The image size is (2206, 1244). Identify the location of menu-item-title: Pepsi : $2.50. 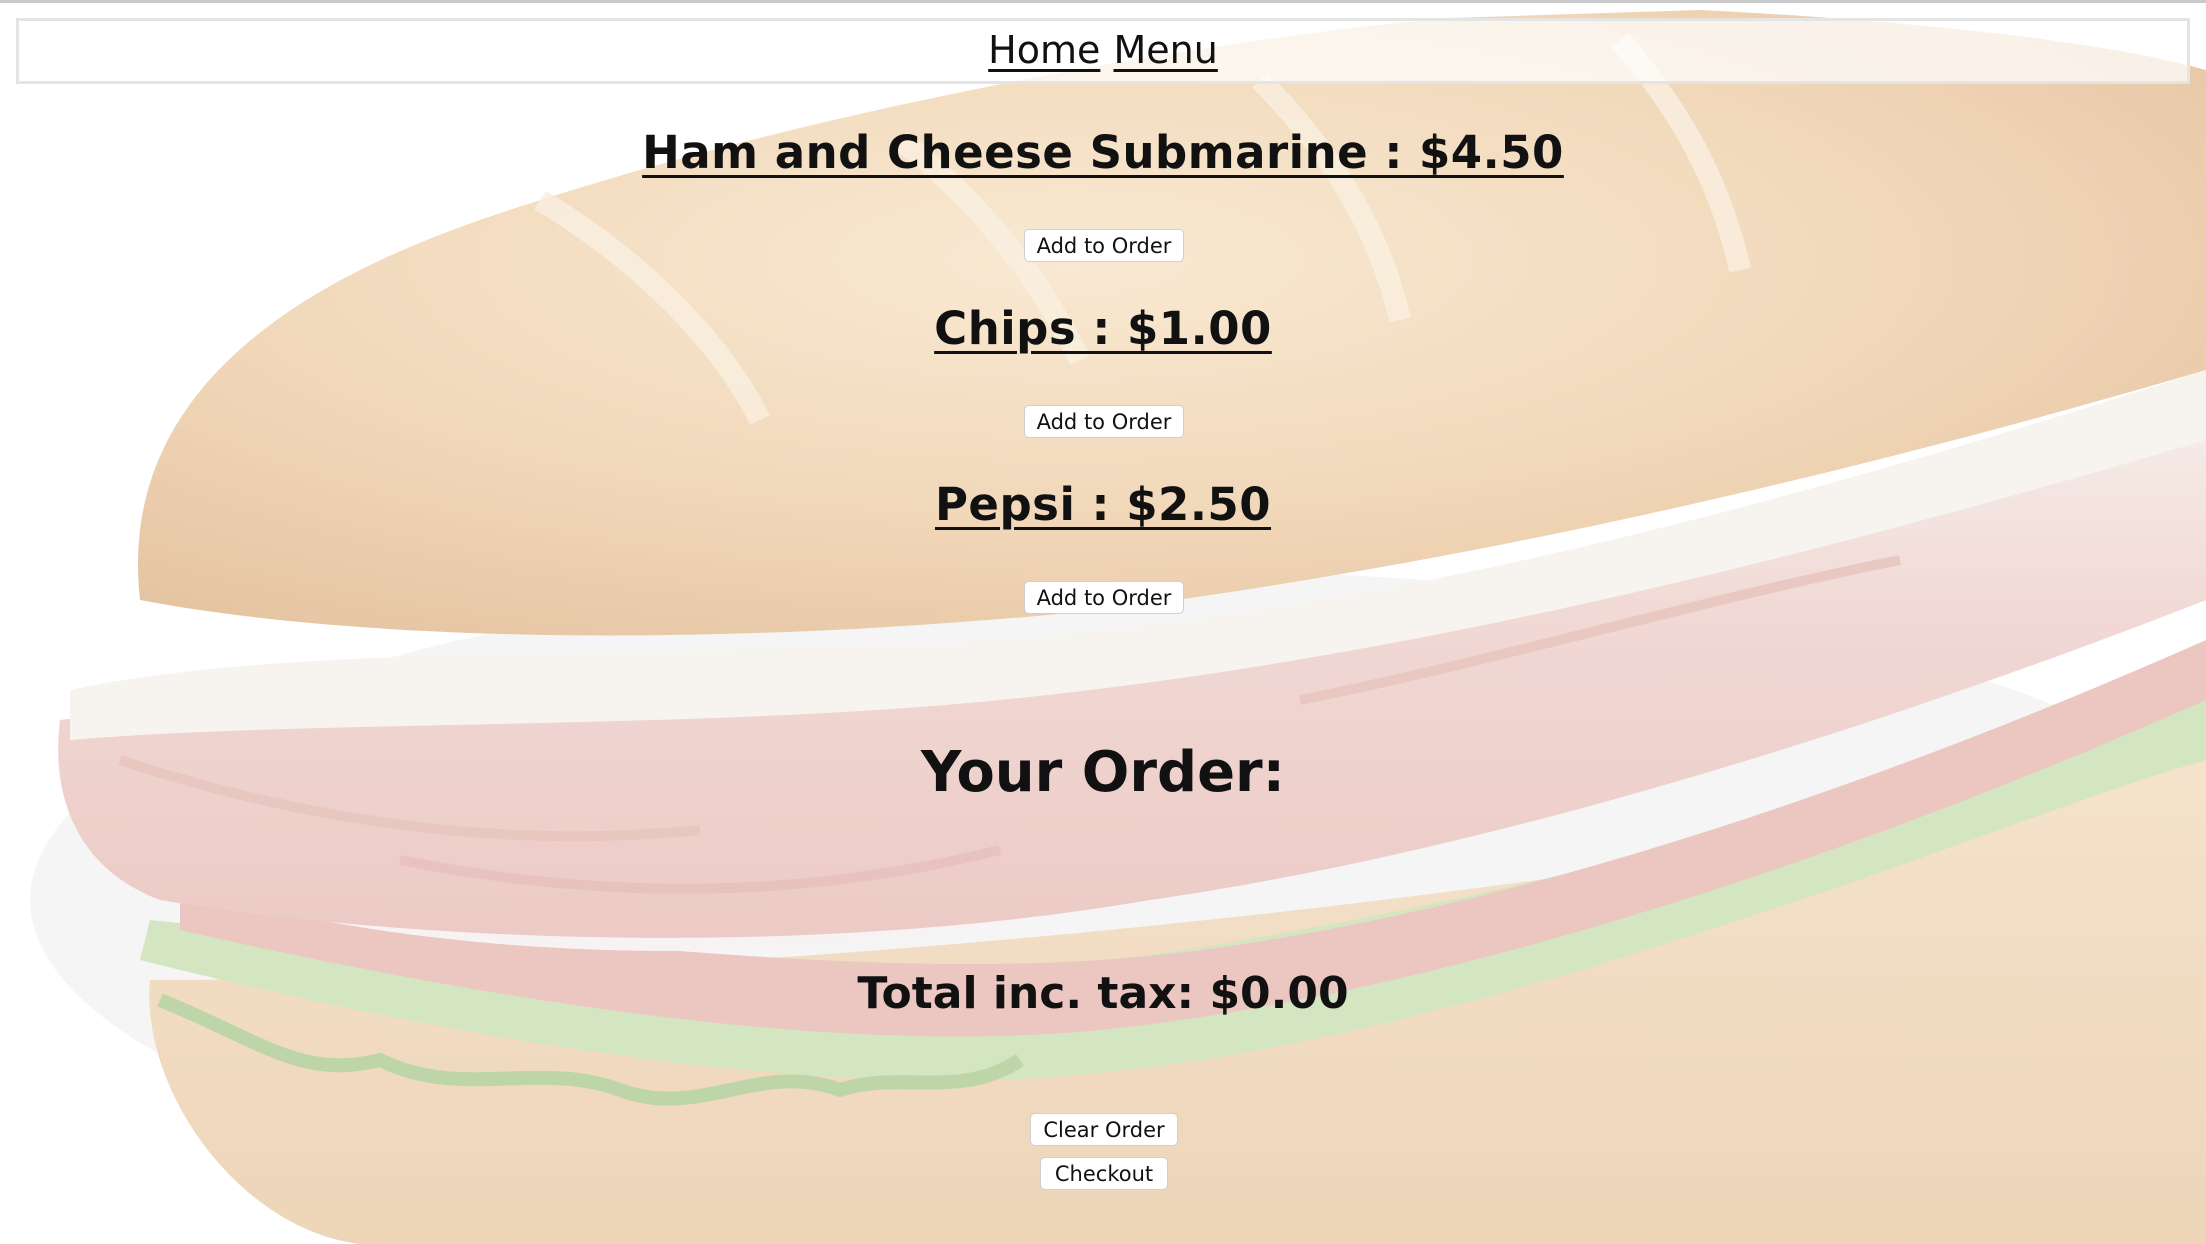
(1103, 504).